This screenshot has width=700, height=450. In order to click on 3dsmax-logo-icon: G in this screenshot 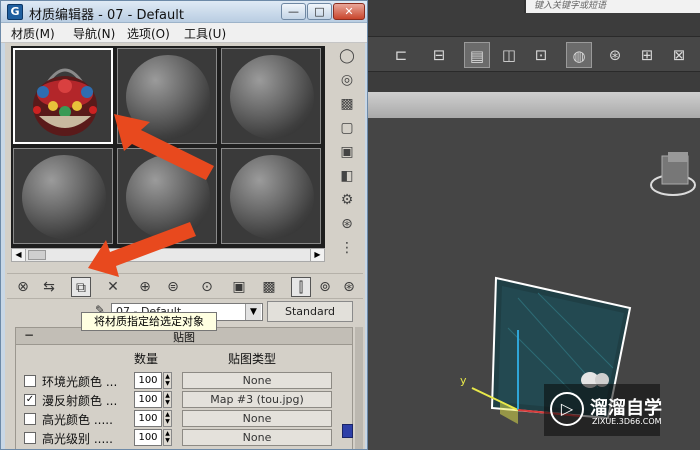, I will do `click(15, 12)`.